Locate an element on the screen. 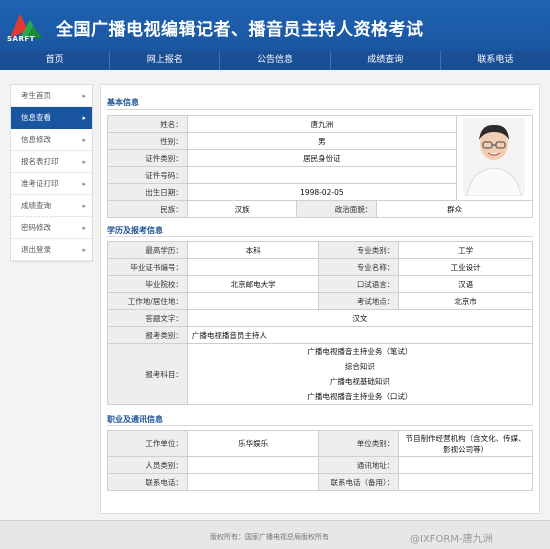 This screenshot has width=550, height=549. copyright-text: 版权所有：国家广播电视总局版权所有 is located at coordinates (269, 537).